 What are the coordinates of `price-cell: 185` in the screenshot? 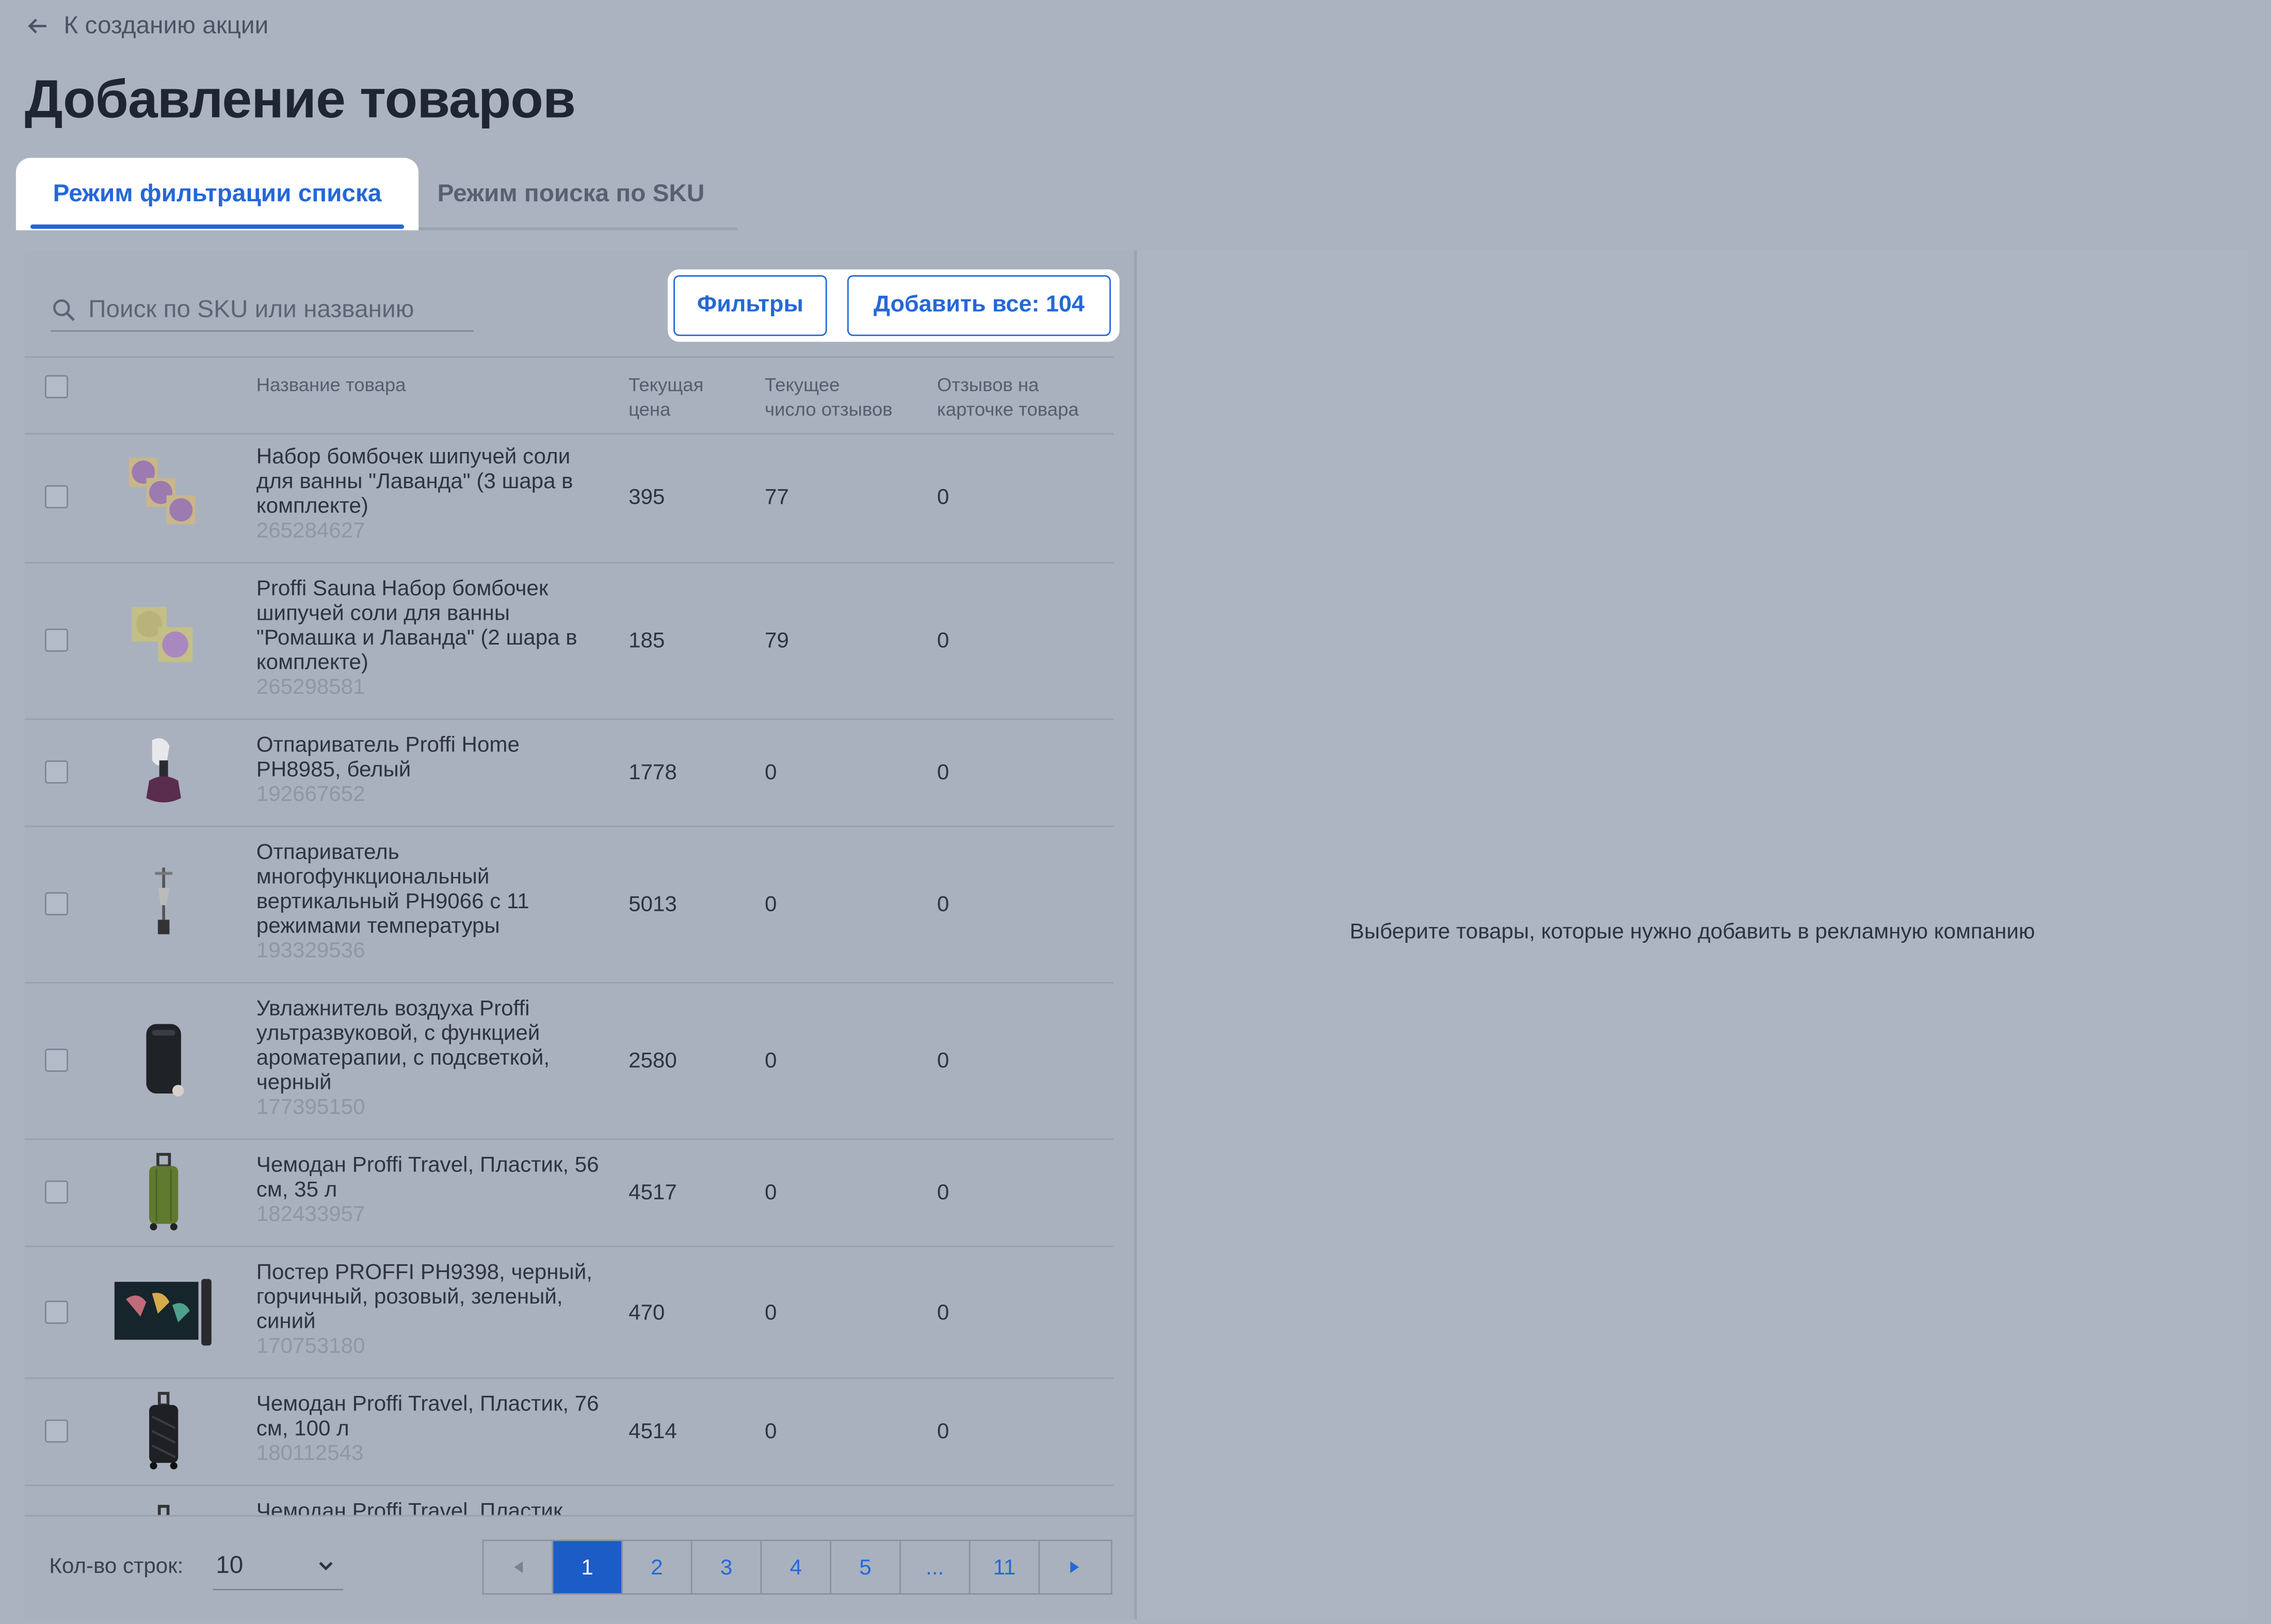 It's located at (647, 641).